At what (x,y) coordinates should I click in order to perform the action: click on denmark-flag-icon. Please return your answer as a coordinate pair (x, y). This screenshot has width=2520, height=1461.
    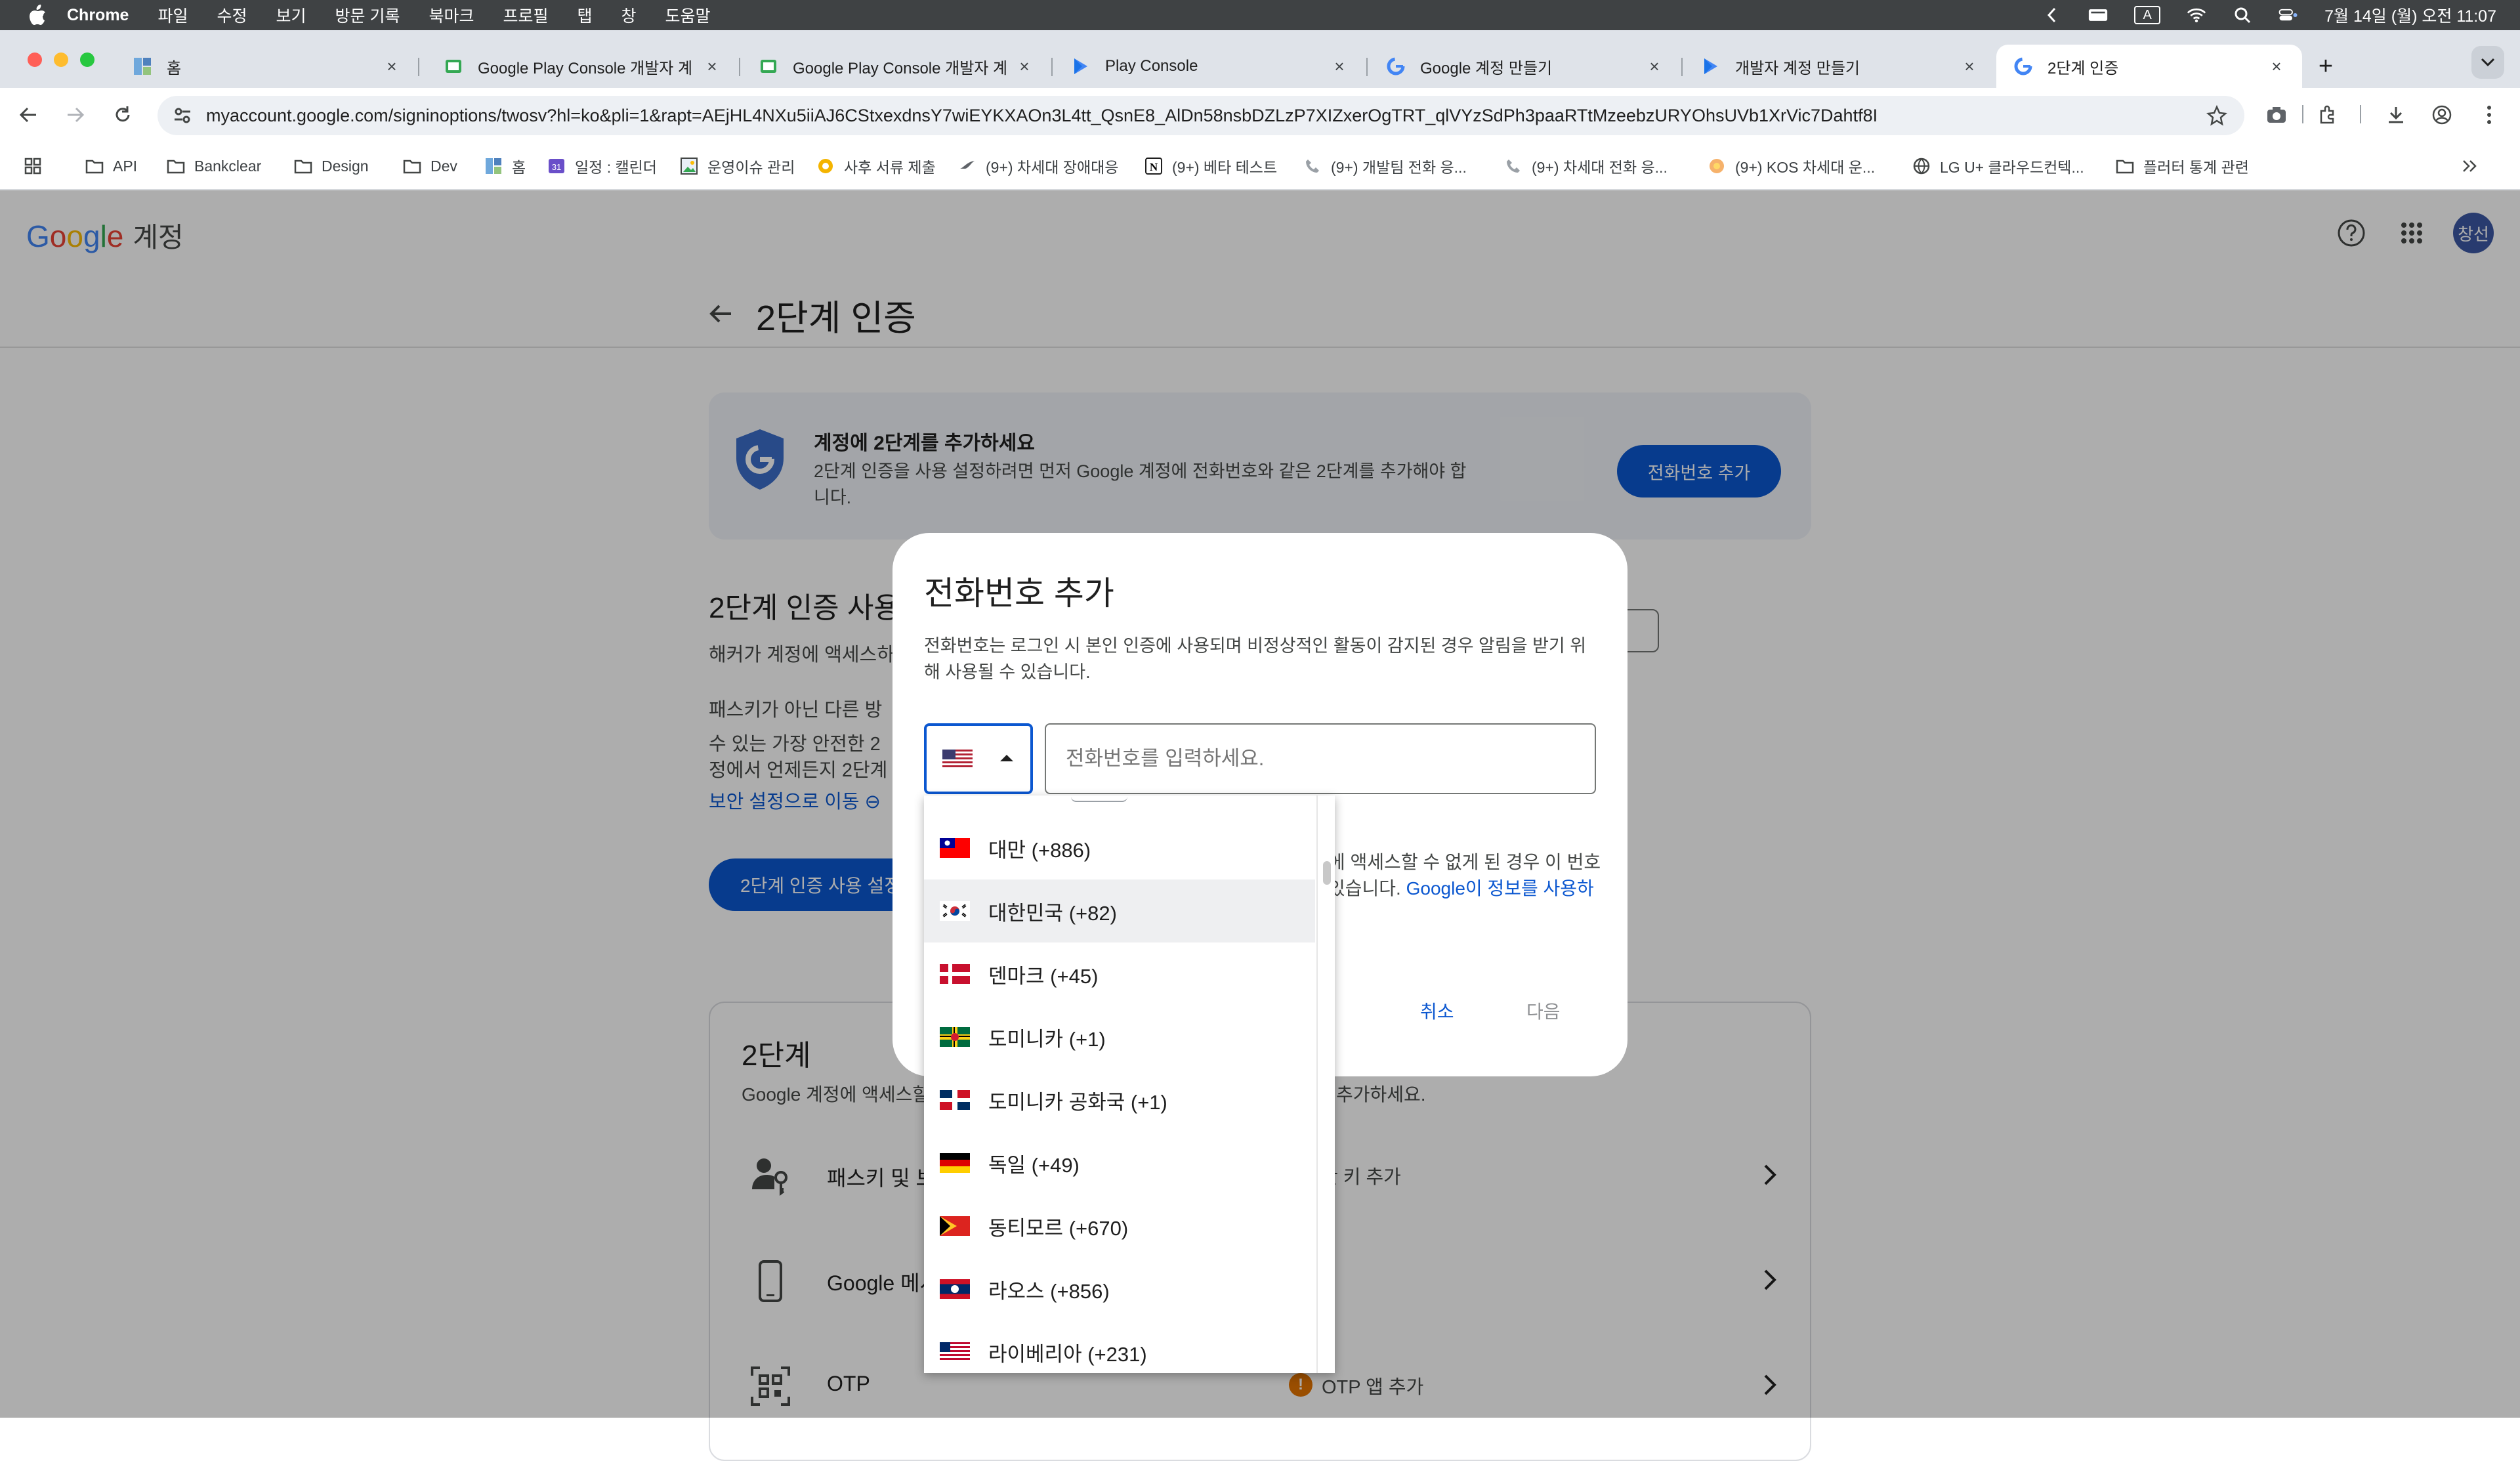
    Looking at the image, I should click on (955, 974).